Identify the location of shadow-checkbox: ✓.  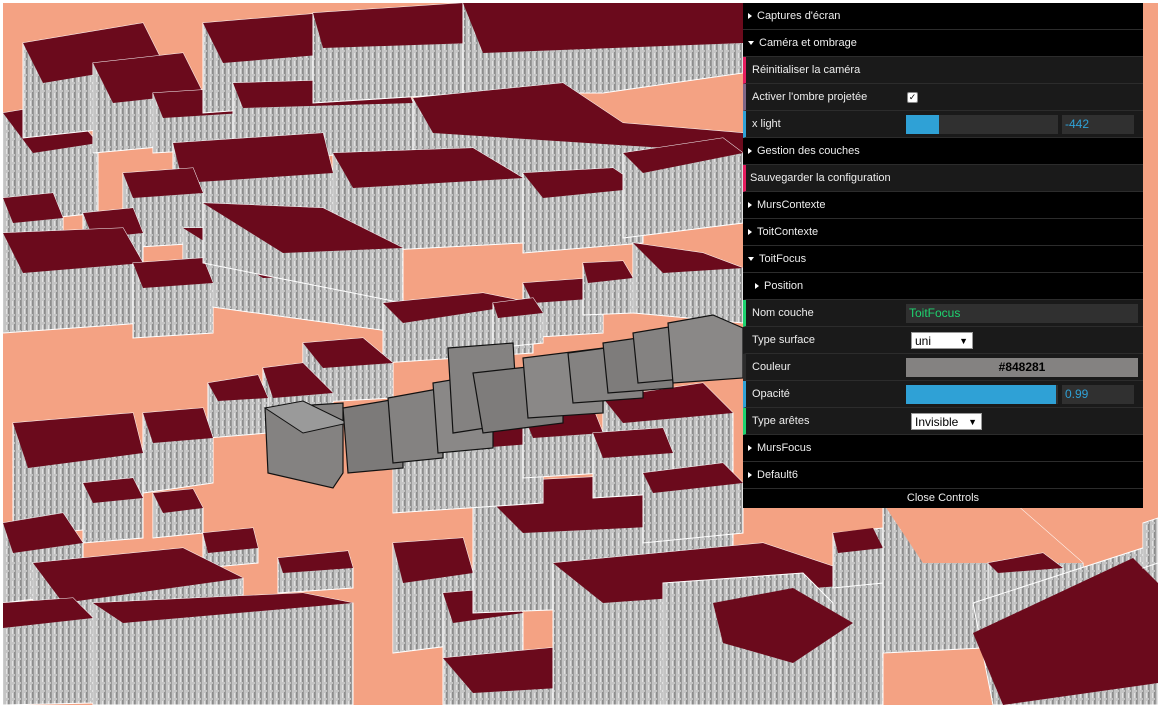
(912, 97).